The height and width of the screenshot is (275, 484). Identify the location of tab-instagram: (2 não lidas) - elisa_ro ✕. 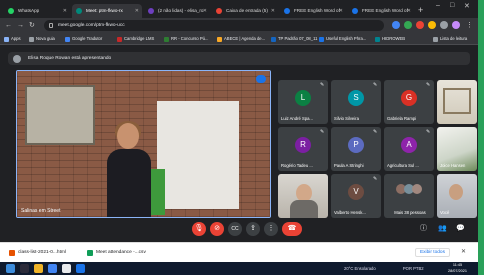
(177, 11).